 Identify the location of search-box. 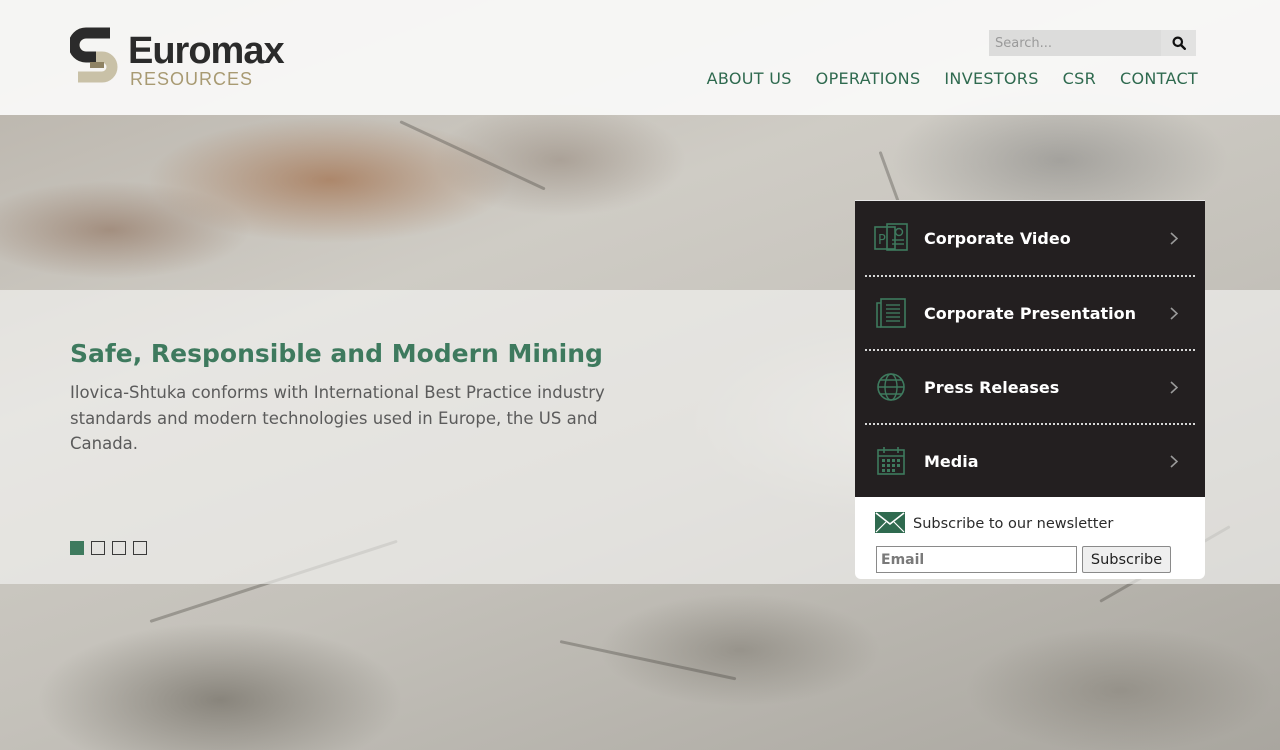
(1092, 43).